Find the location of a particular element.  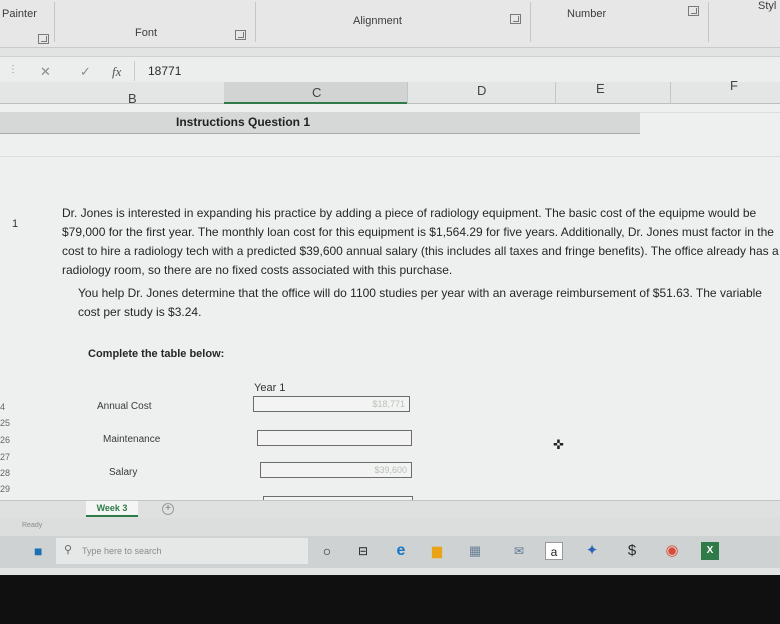

formula-divider is located at coordinates (134, 71).